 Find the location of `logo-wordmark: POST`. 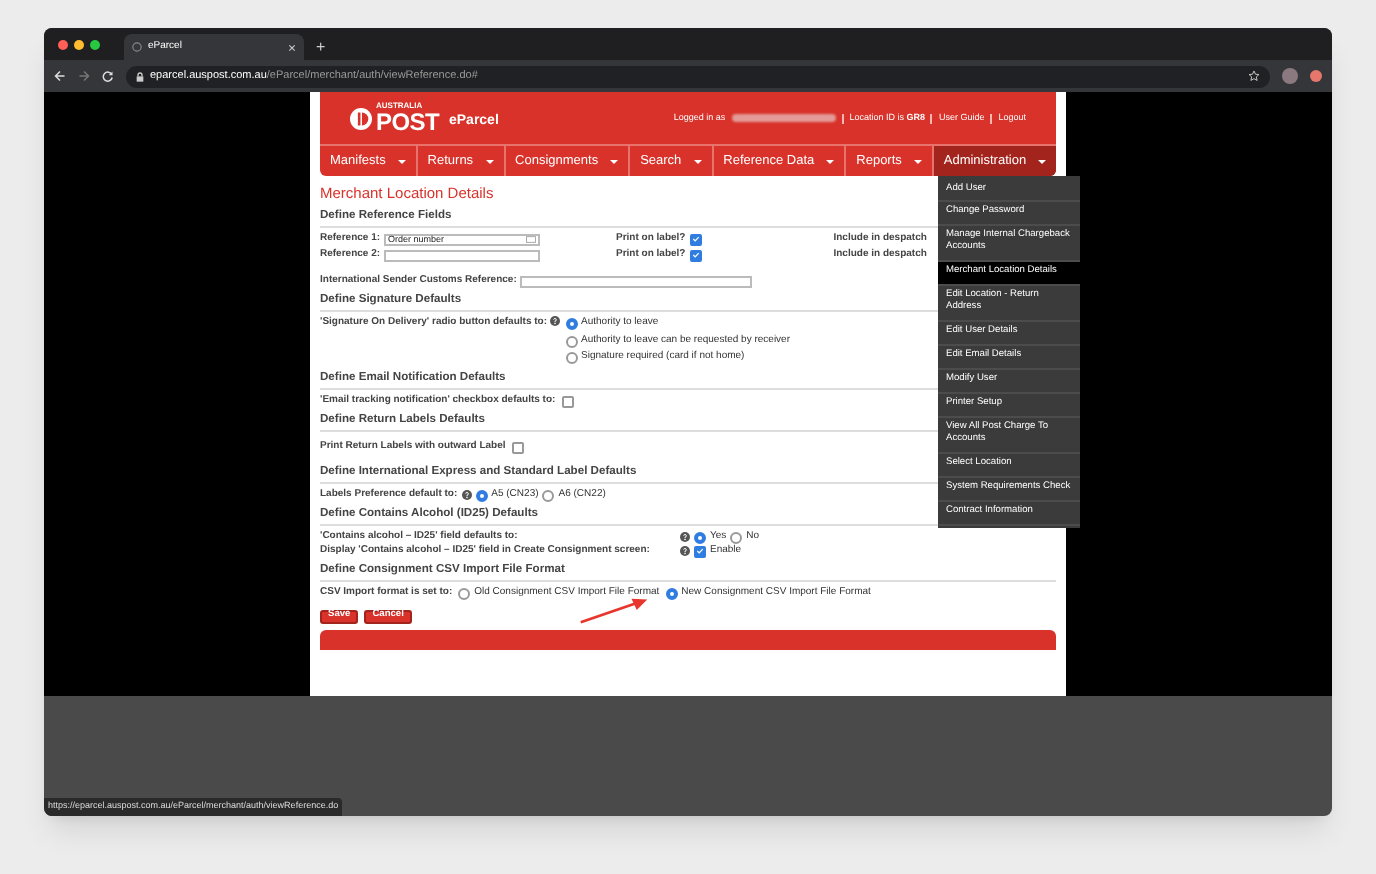

logo-wordmark: POST is located at coordinates (407, 122).